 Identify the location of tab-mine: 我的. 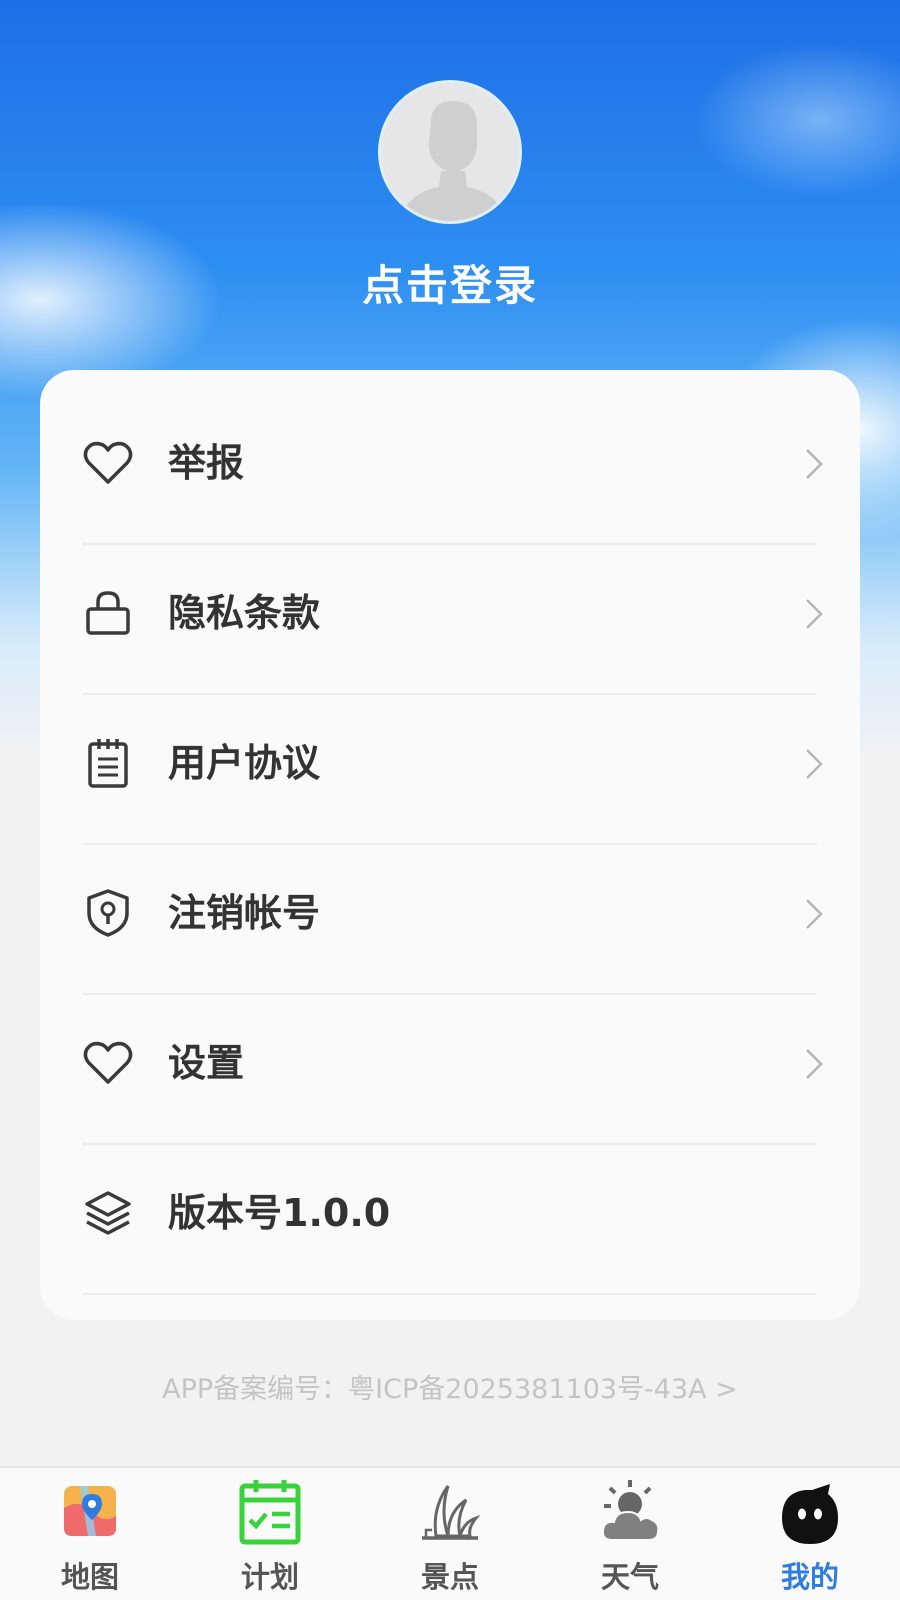
(810, 1534).